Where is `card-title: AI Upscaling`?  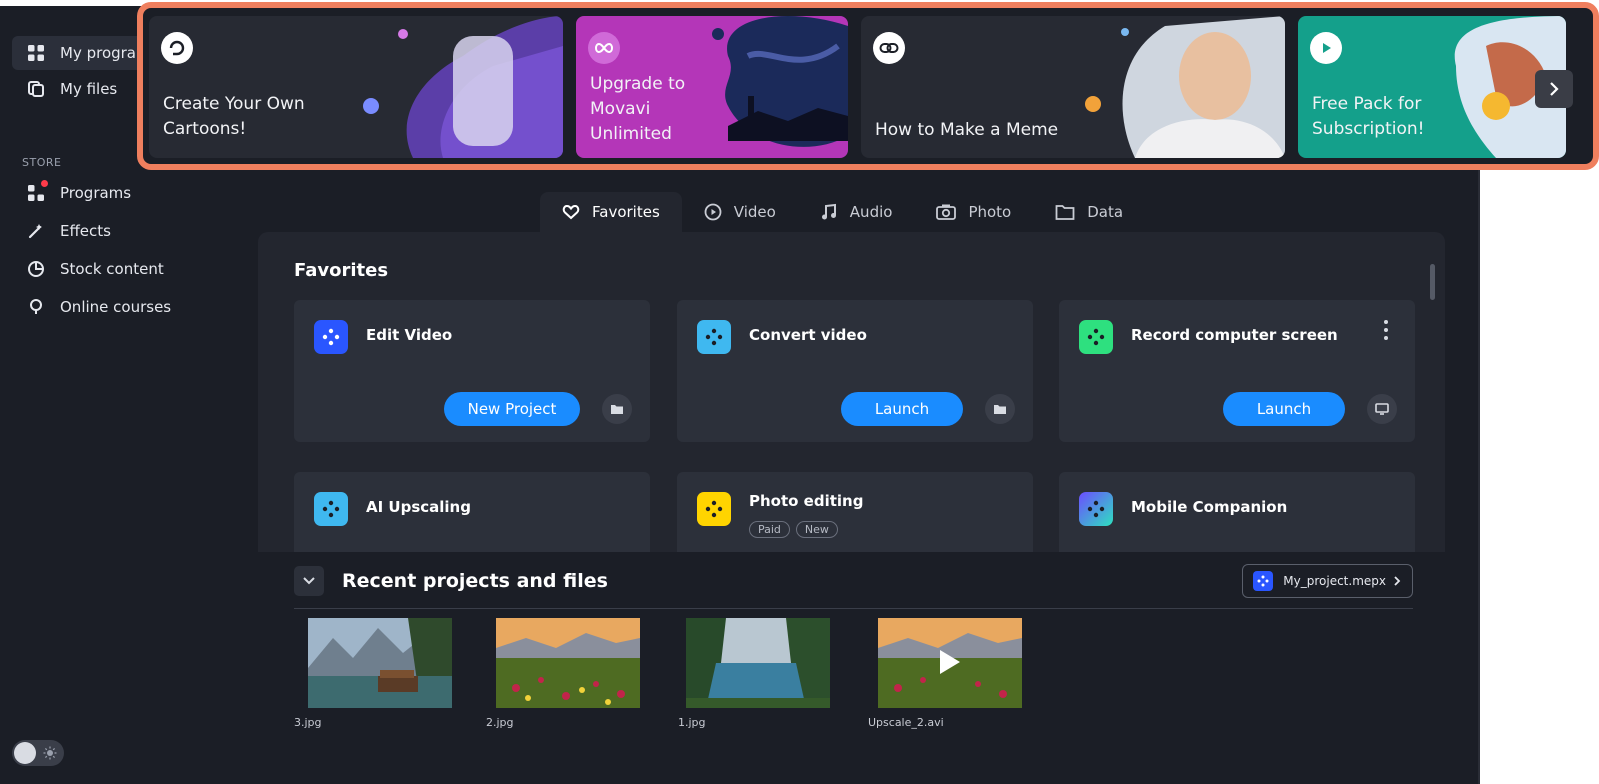 card-title: AI Upscaling is located at coordinates (418, 507).